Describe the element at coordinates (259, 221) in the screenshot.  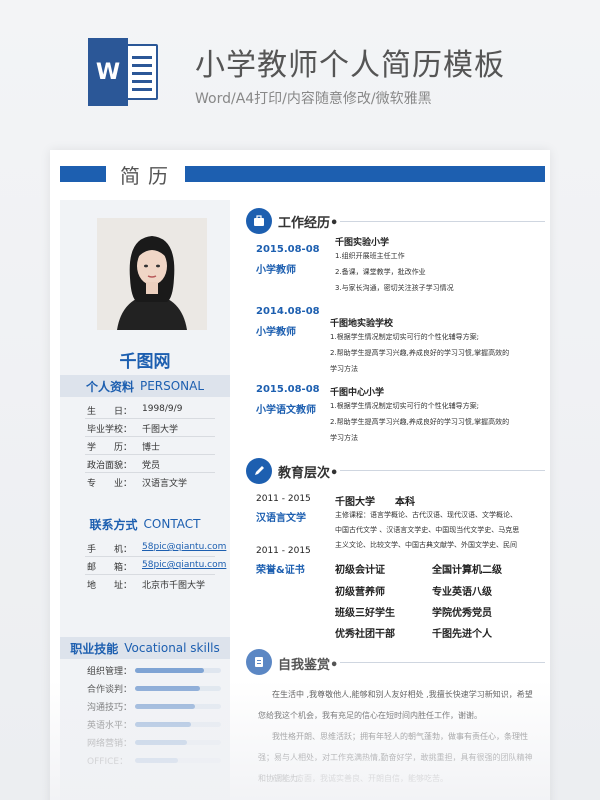
I see `briefcase-icon` at that location.